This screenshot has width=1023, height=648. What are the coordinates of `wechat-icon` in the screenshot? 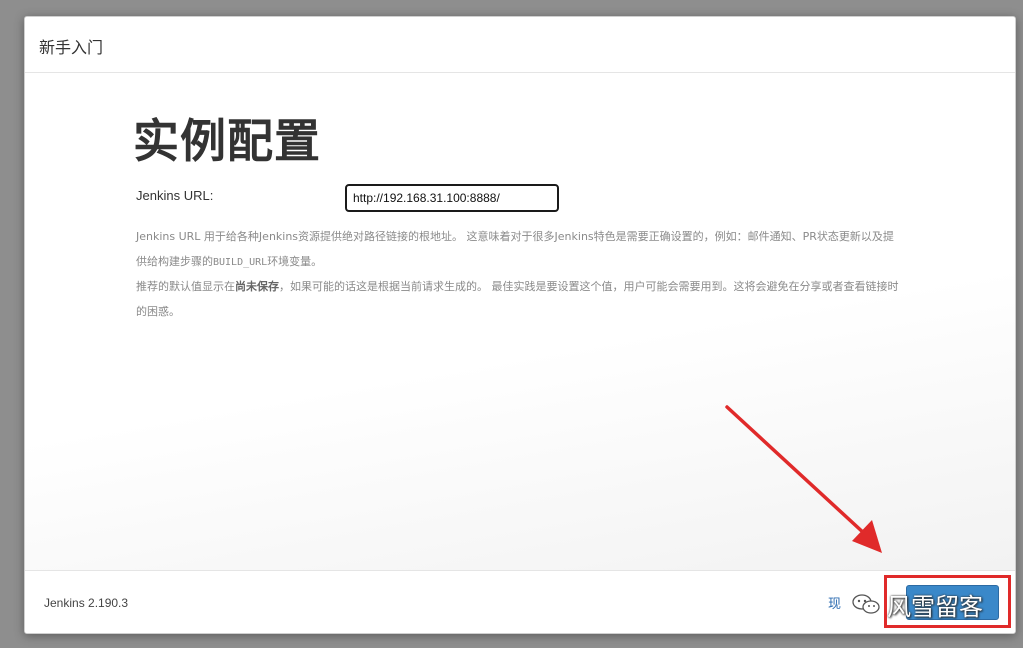 It's located at (866, 604).